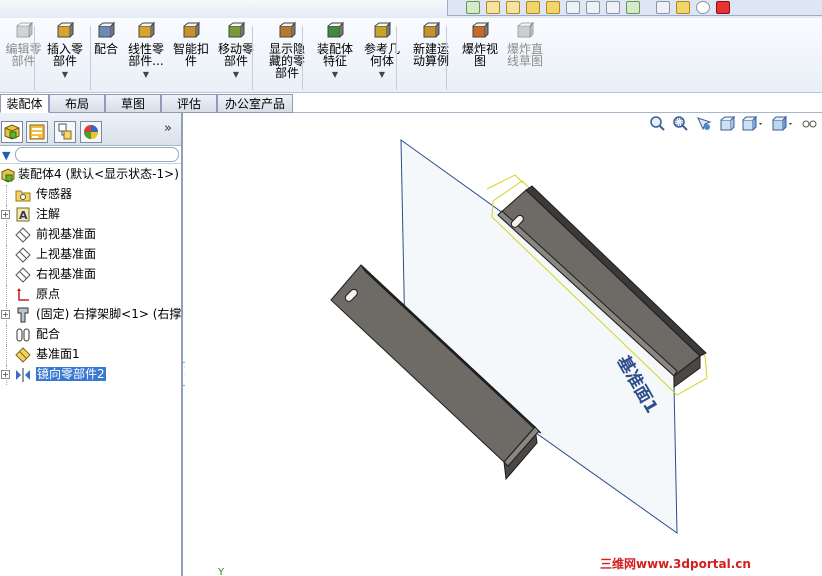  What do you see at coordinates (430, 55) in the screenshot?
I see `new-motion-study-label: 新建运 动算例` at bounding box center [430, 55].